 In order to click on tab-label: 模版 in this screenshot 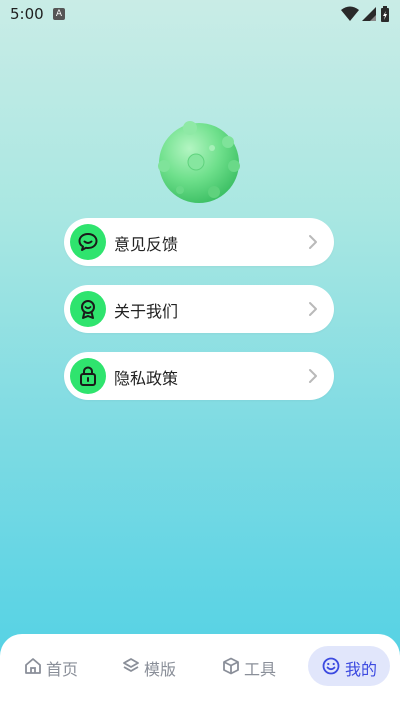, I will do `click(160, 669)`.